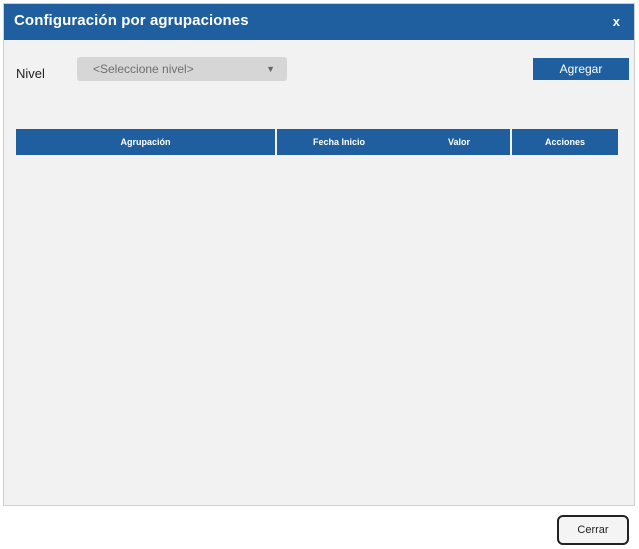 This screenshot has width=639, height=549. Describe the element at coordinates (270, 69) in the screenshot. I see `chevron-down-icon: ▼` at that location.